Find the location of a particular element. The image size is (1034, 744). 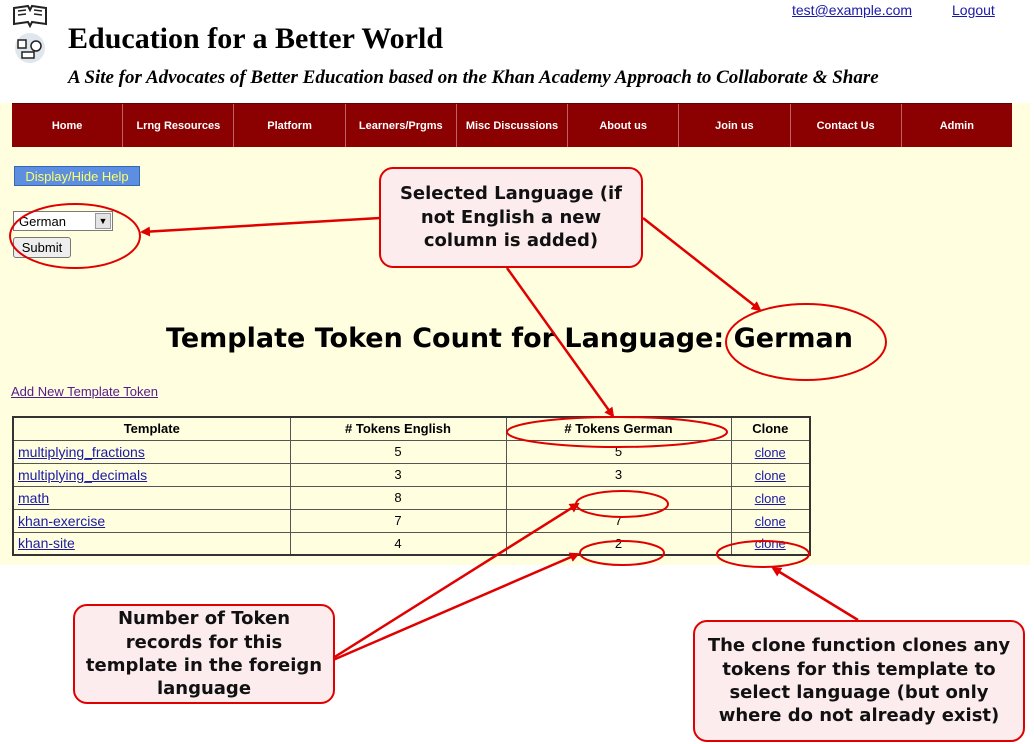

chevron-down-icon: ▼ is located at coordinates (103, 221).